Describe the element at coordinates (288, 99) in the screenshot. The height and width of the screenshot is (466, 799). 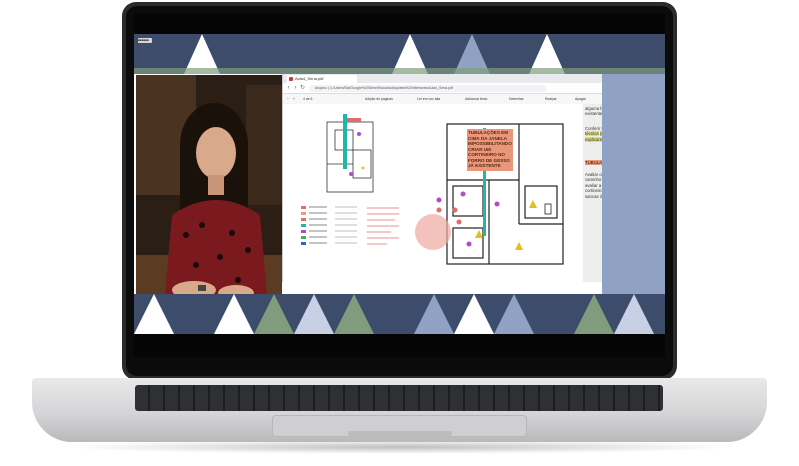
I see `zoom-out-button: −` at that location.